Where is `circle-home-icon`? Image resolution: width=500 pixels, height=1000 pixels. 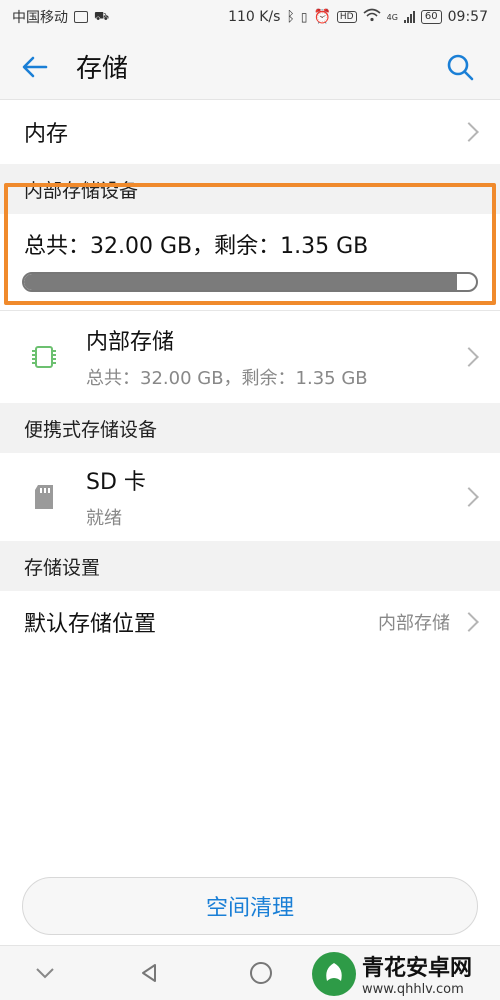
circle-home-icon is located at coordinates (261, 973).